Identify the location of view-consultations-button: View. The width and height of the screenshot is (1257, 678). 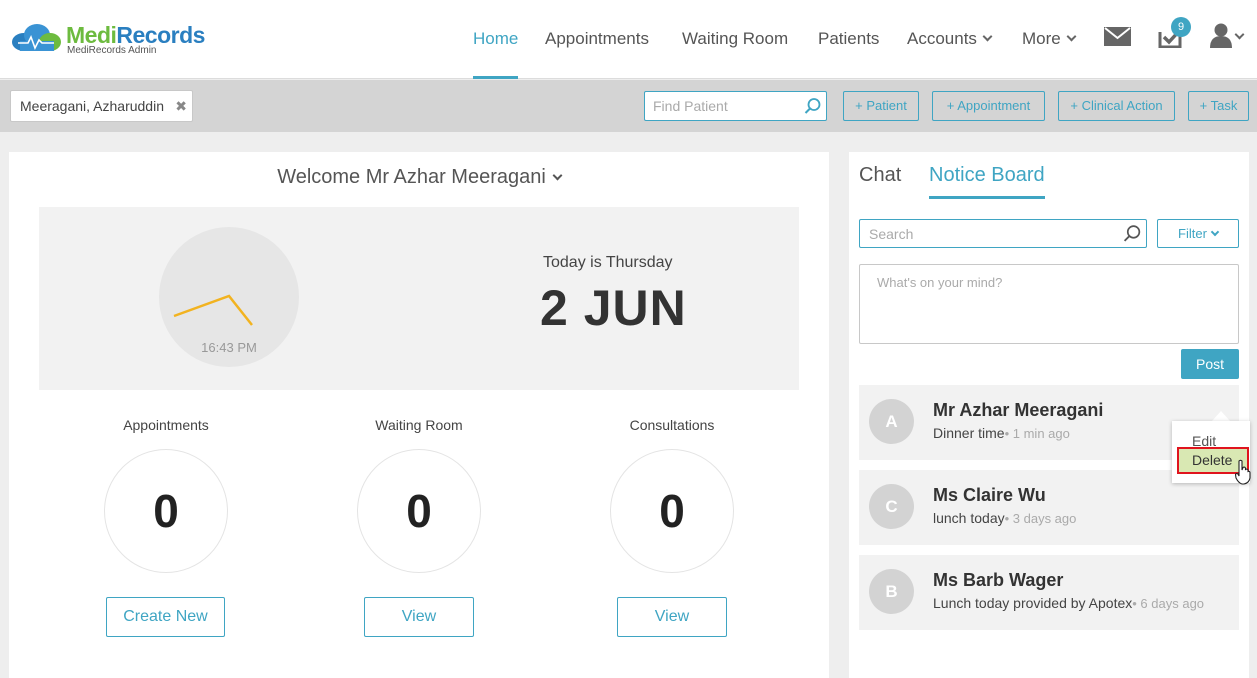
(672, 617).